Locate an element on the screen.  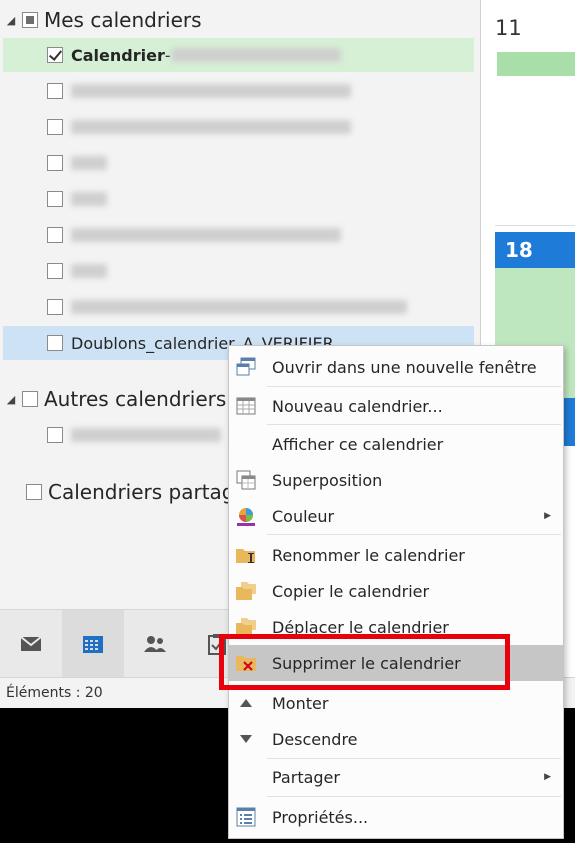
event-band is located at coordinates (535, 64).